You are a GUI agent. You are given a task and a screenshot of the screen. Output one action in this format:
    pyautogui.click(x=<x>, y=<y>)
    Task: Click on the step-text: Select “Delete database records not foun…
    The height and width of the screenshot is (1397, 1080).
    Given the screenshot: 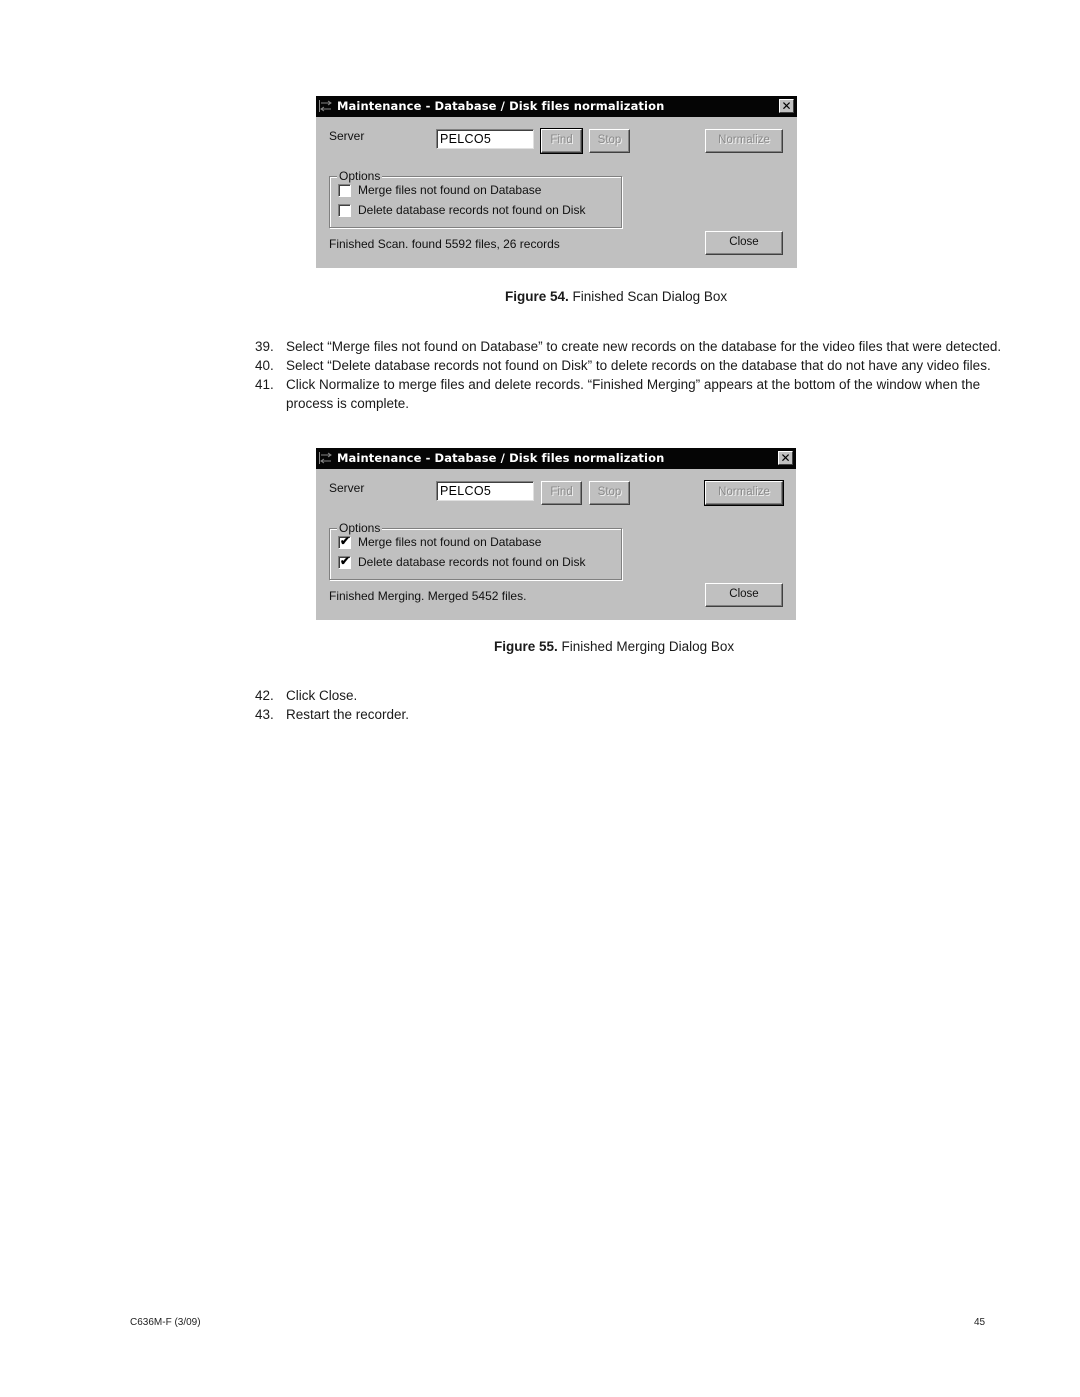 What is the action you would take?
    pyautogui.click(x=638, y=365)
    